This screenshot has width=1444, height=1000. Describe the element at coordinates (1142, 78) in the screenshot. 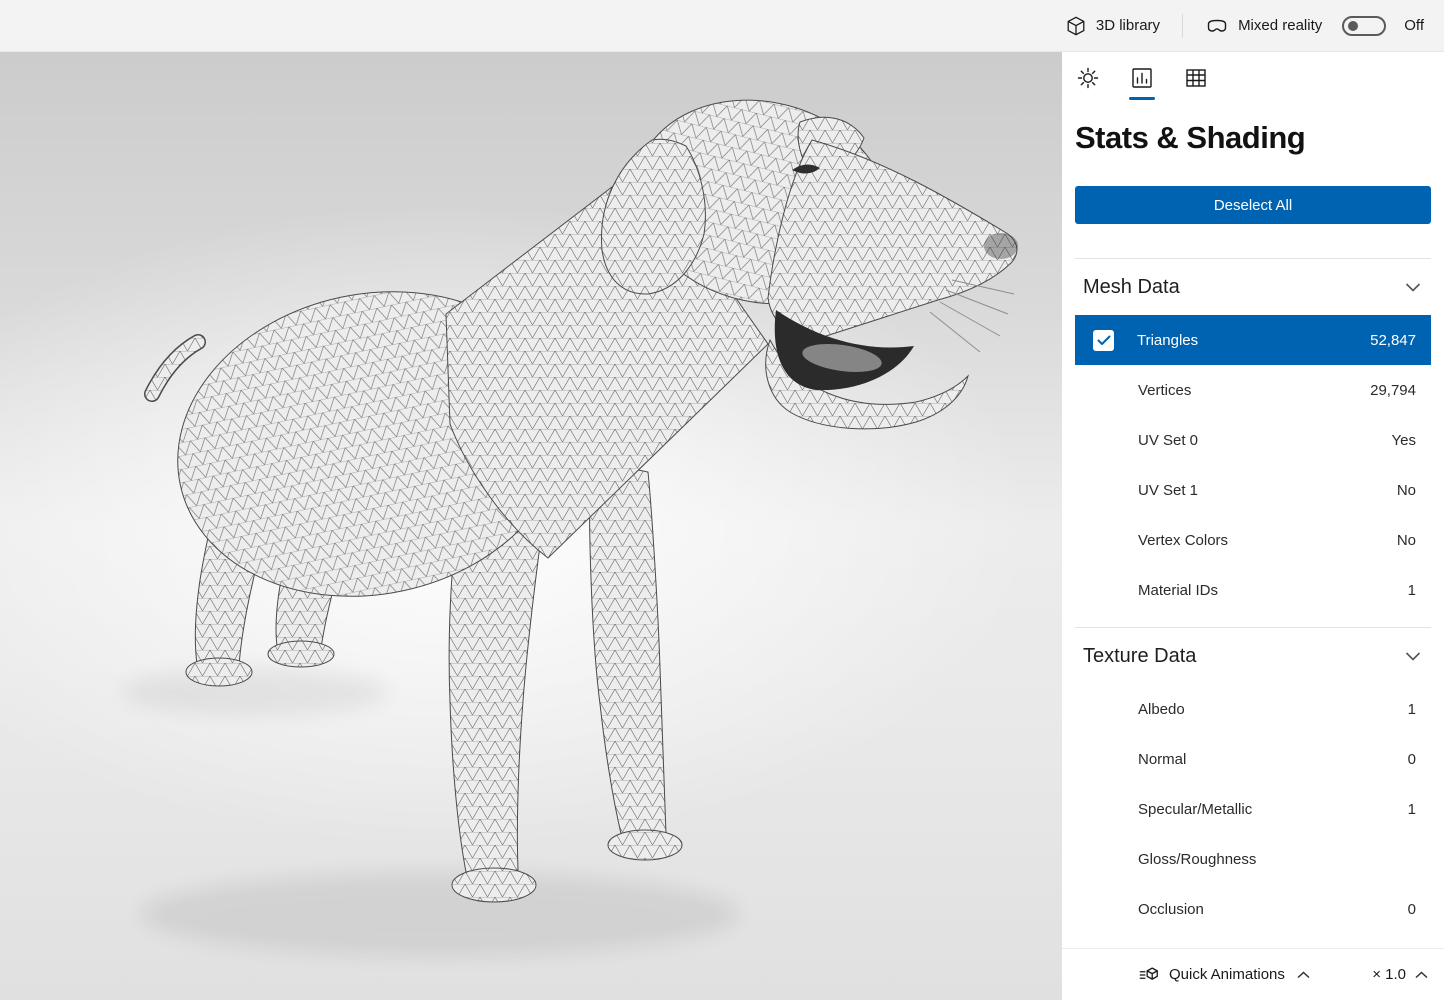

I see `stats-icon` at that location.